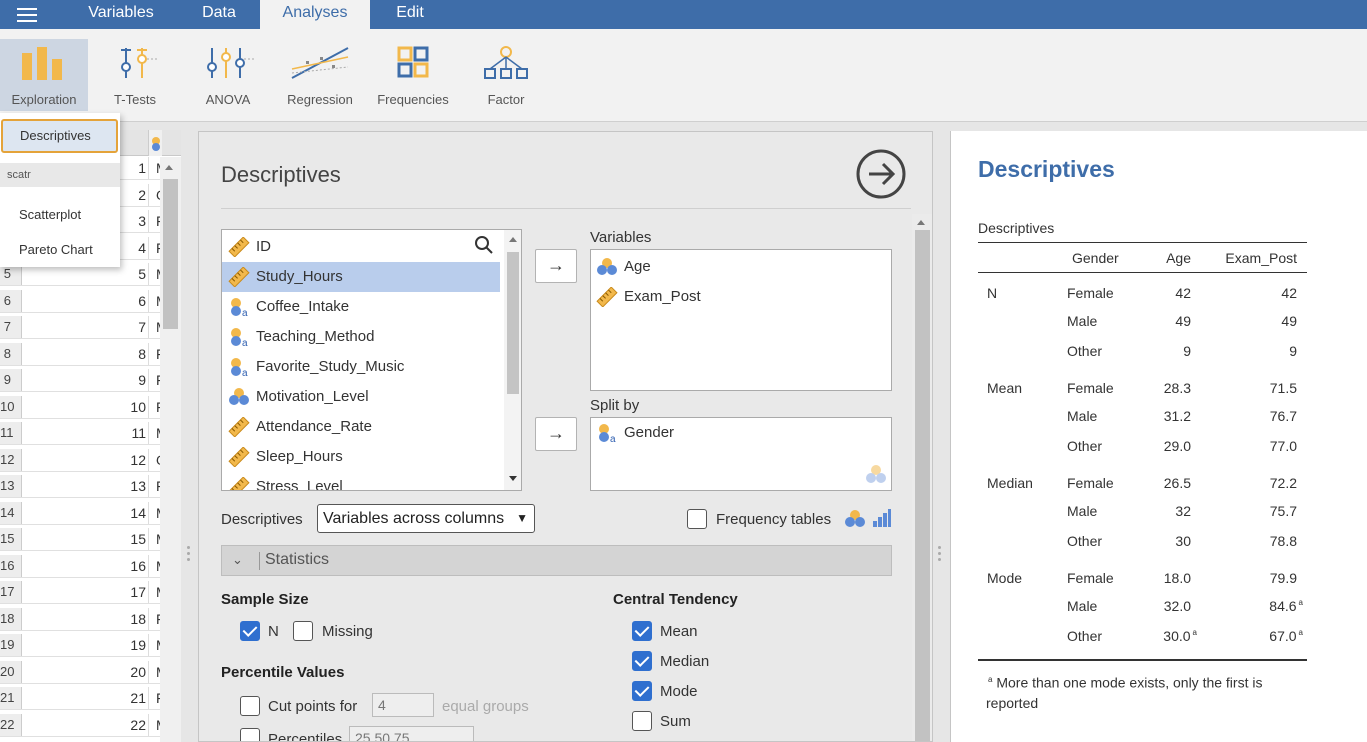  I want to click on exploration-button: Exploration, so click(44, 75).